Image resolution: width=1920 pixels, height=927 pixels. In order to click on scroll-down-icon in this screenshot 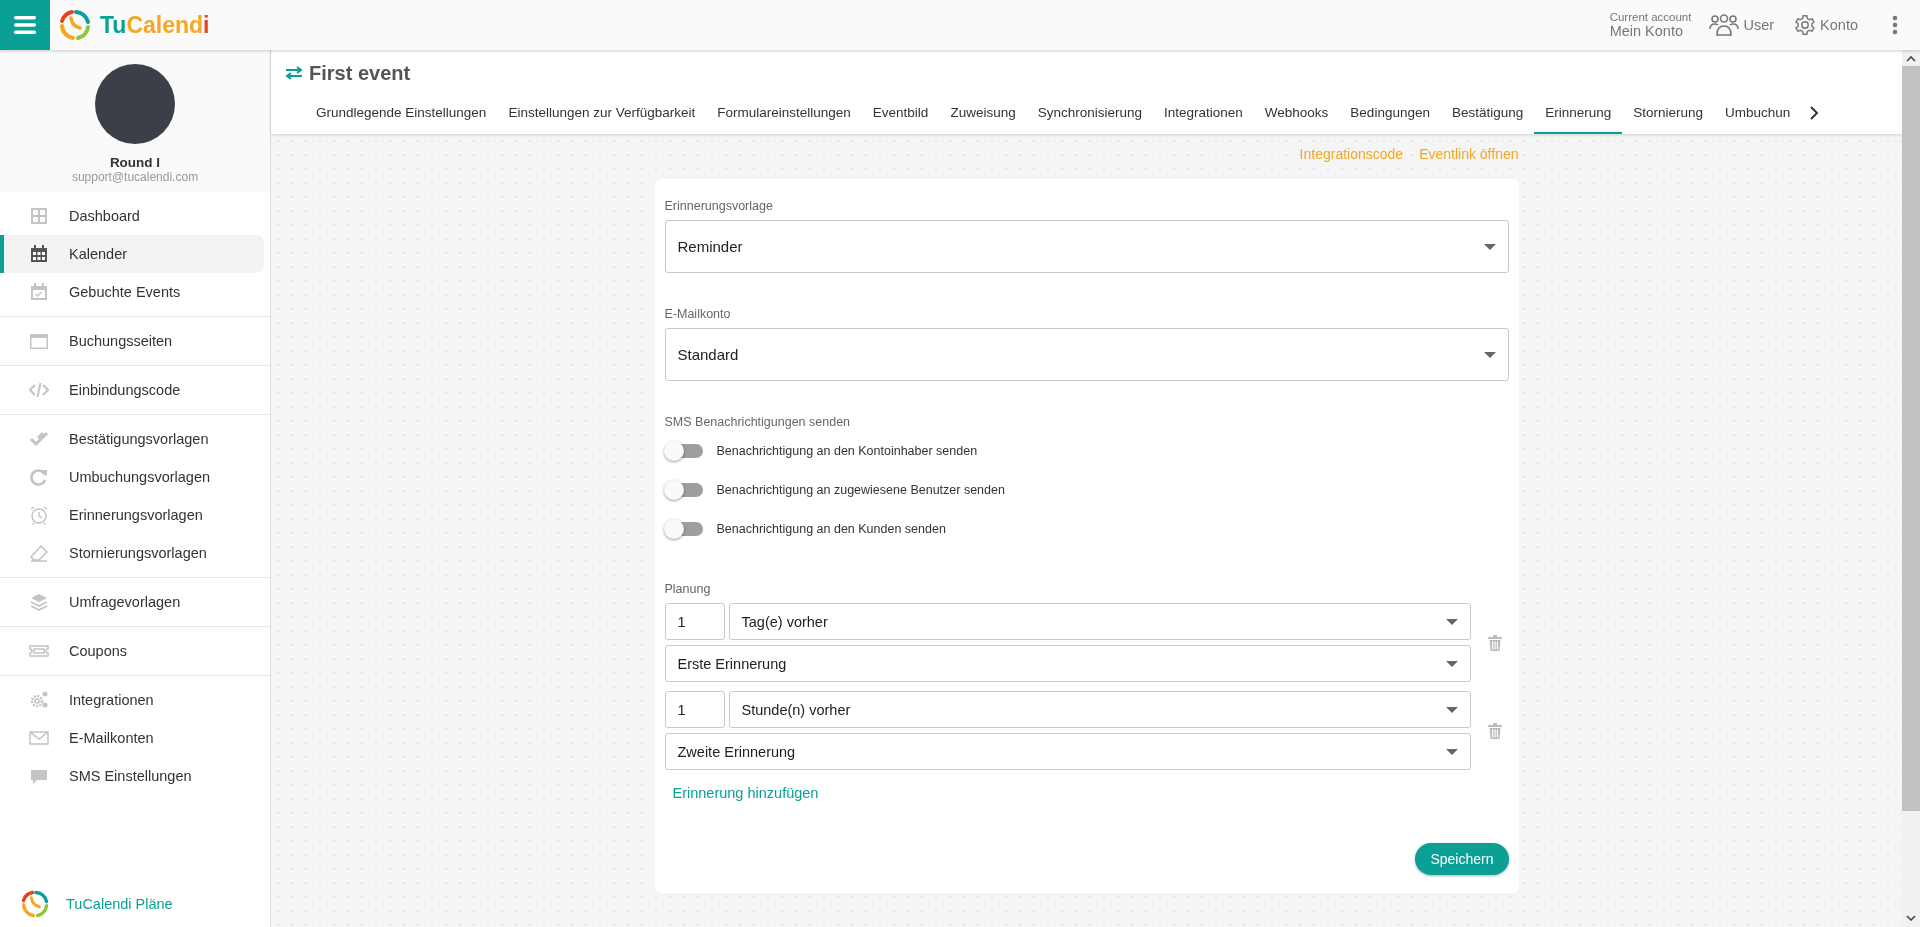, I will do `click(1911, 918)`.